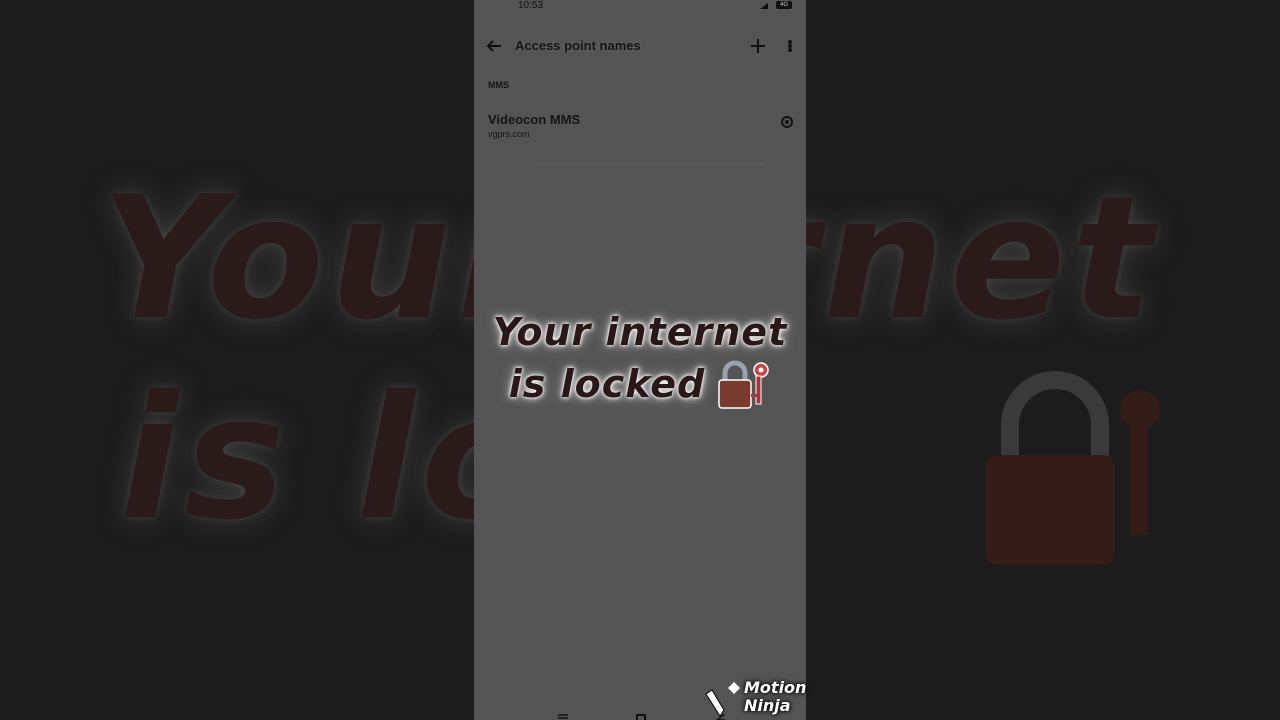  I want to click on divider, so click(650, 164).